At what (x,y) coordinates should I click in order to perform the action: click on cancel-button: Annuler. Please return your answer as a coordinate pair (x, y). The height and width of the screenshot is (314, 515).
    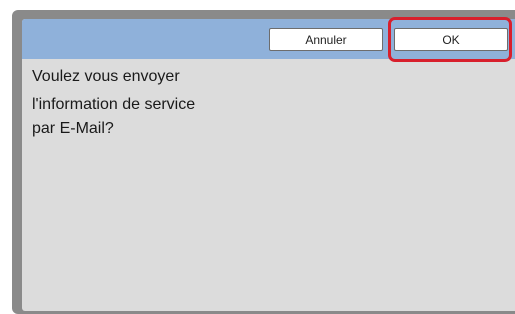
    Looking at the image, I should click on (326, 39).